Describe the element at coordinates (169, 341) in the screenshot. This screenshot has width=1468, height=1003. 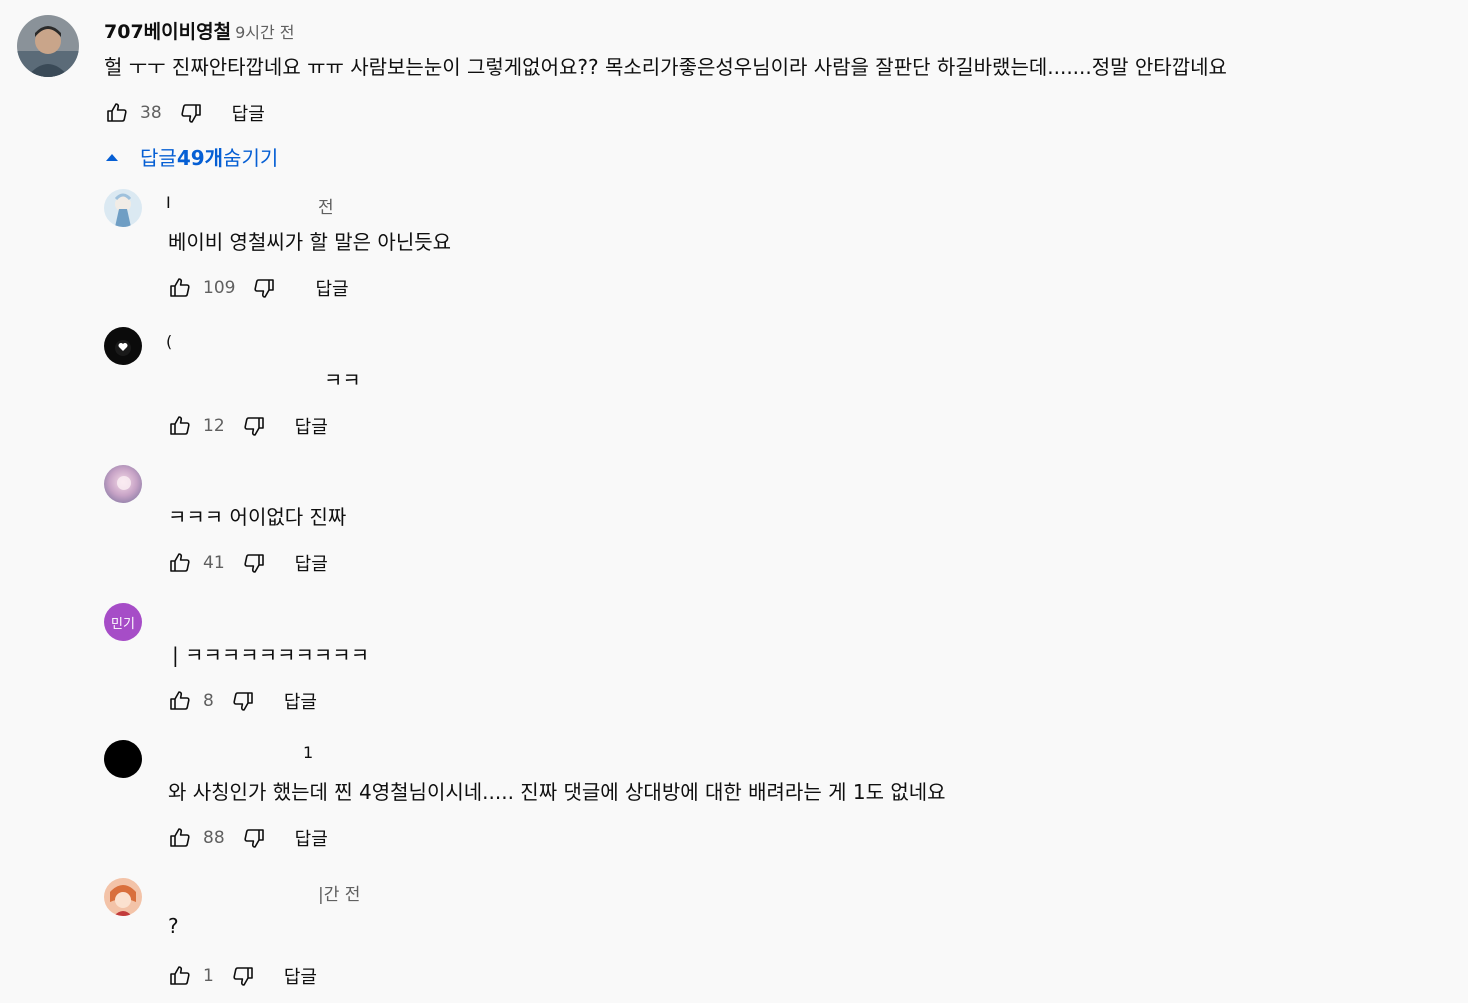
I see `reply-author: (` at that location.